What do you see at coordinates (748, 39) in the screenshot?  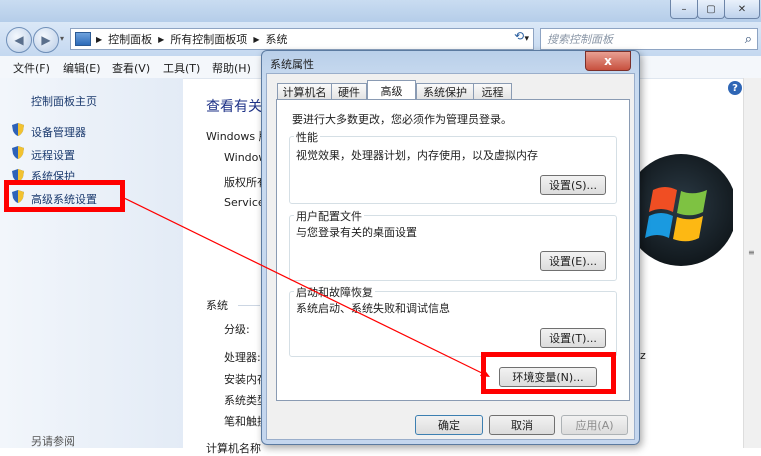 I see `search-icon: ⌕` at bounding box center [748, 39].